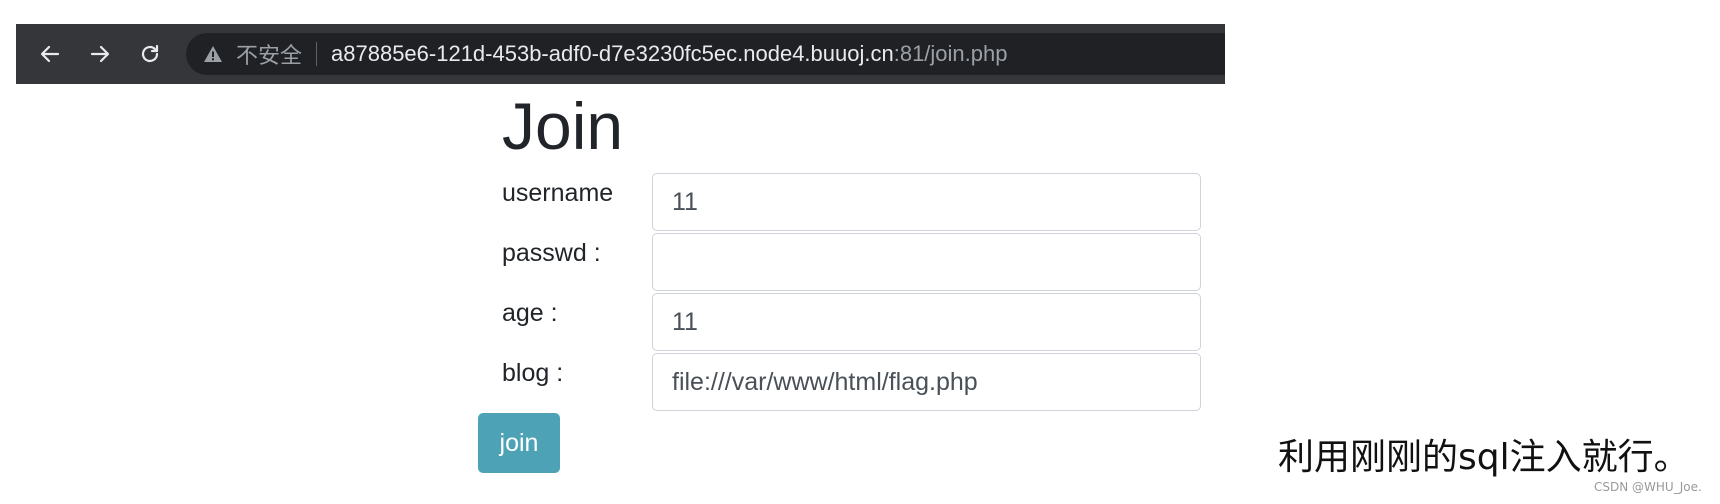  Describe the element at coordinates (926, 382) in the screenshot. I see `blog-input` at that location.